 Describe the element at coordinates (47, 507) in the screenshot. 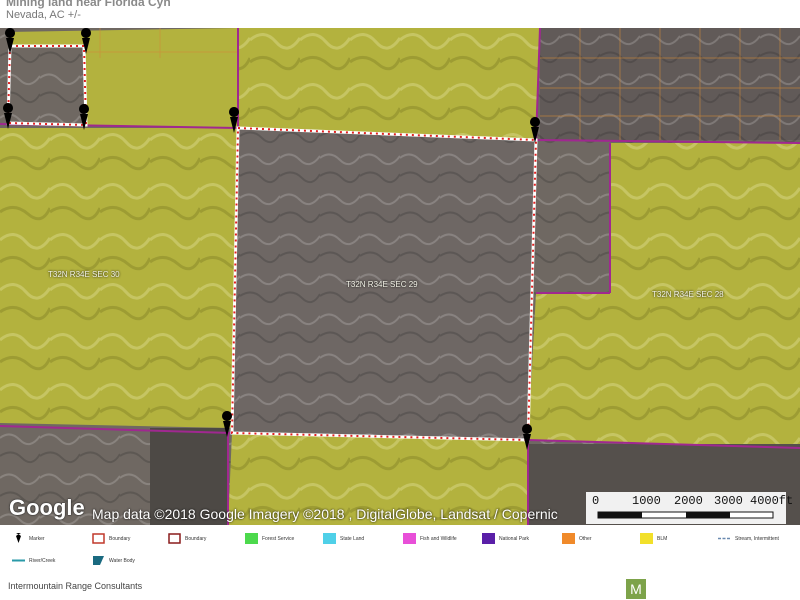

I see `google-logo: Google` at that location.